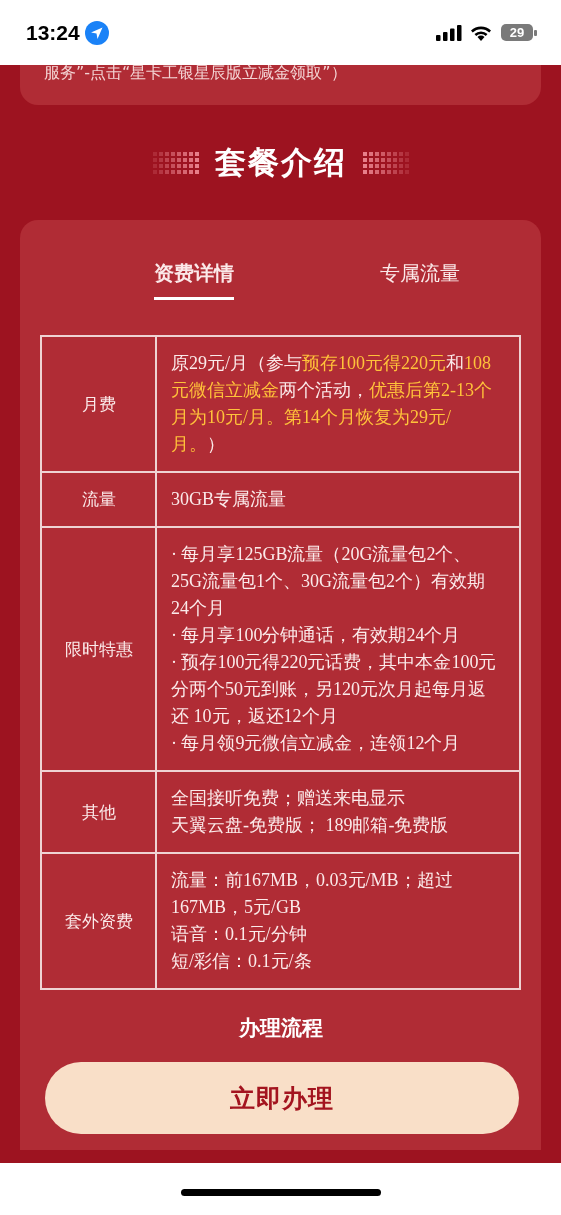 The height and width of the screenshot is (1215, 561). I want to click on cell-text: 30GB专属流量, so click(229, 499).